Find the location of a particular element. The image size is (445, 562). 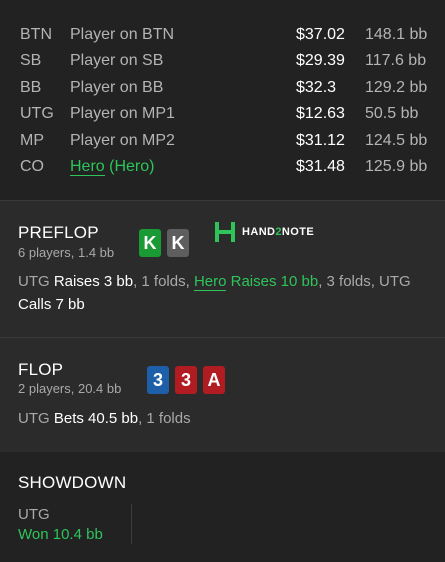

player-stack-bb: 129.2 bb is located at coordinates (396, 87).